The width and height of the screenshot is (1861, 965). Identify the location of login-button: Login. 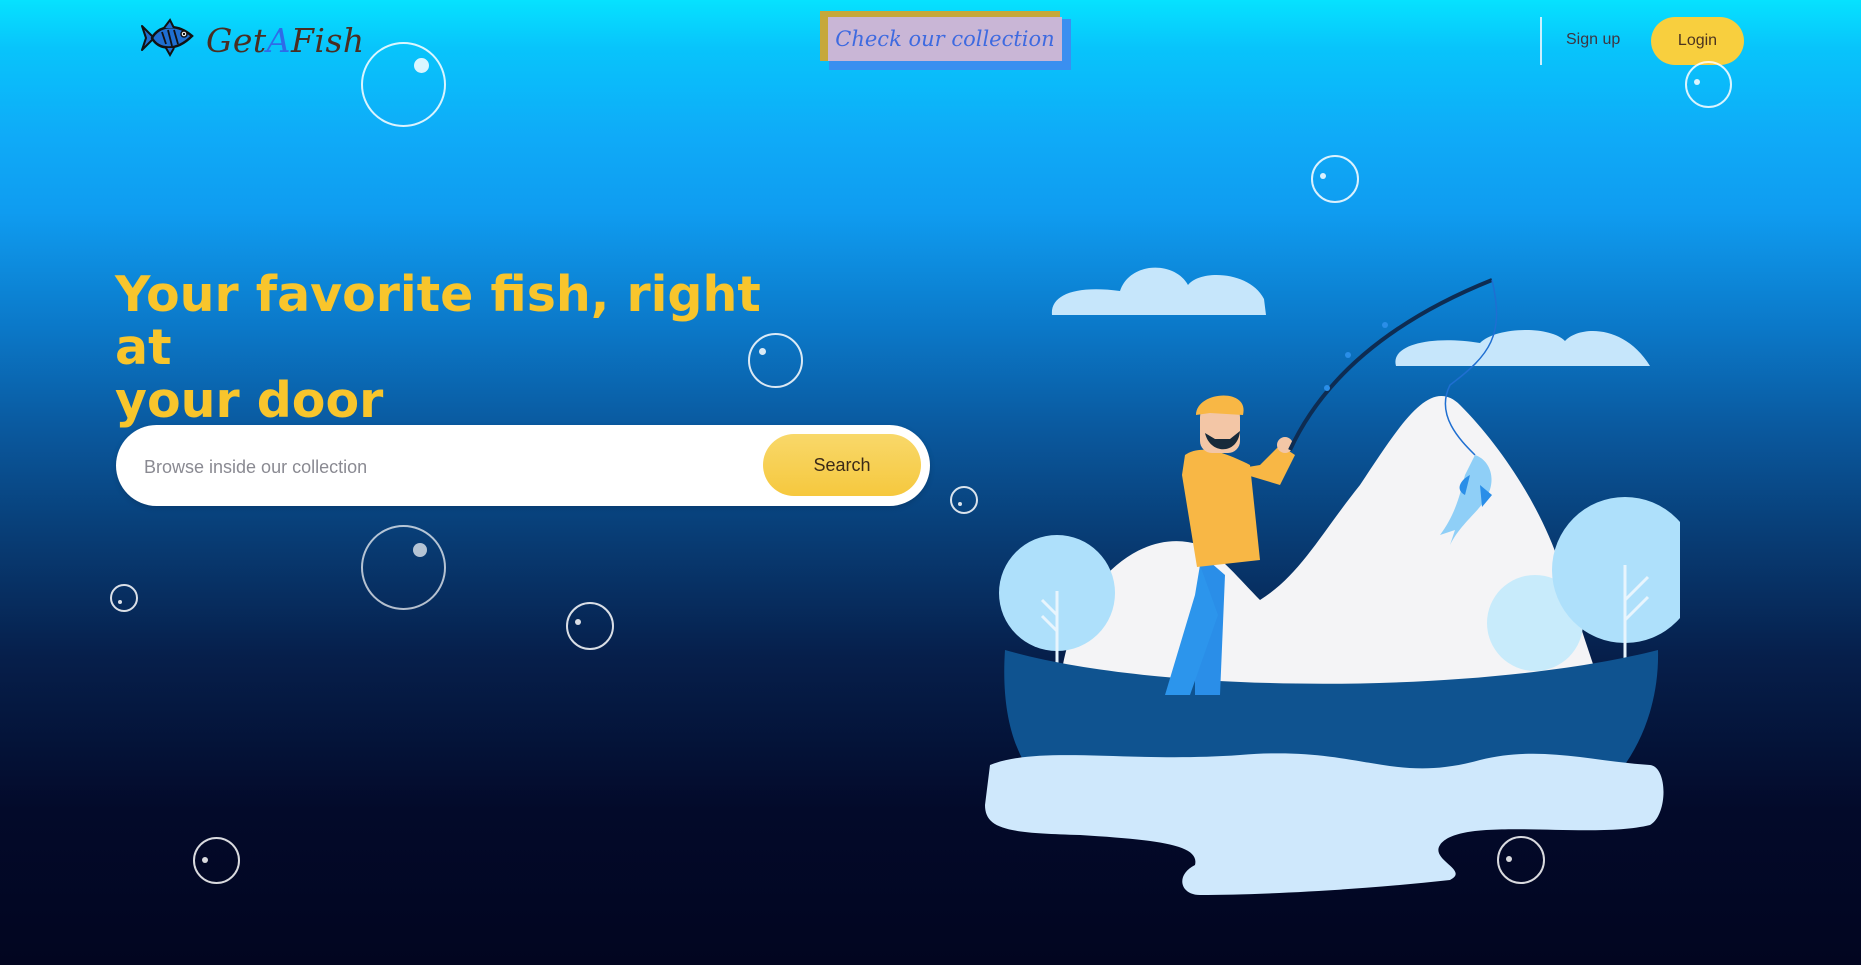
(1697, 41).